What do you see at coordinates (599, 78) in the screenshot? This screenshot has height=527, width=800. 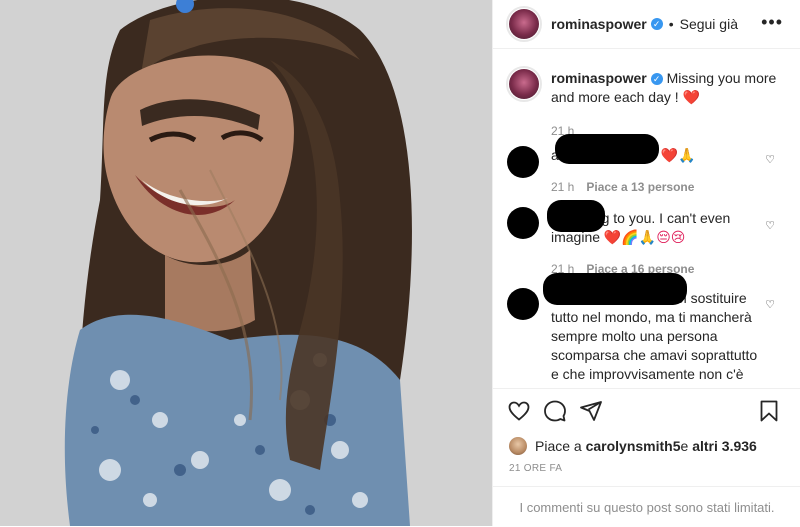 I see `caption-username: rominaspower` at bounding box center [599, 78].